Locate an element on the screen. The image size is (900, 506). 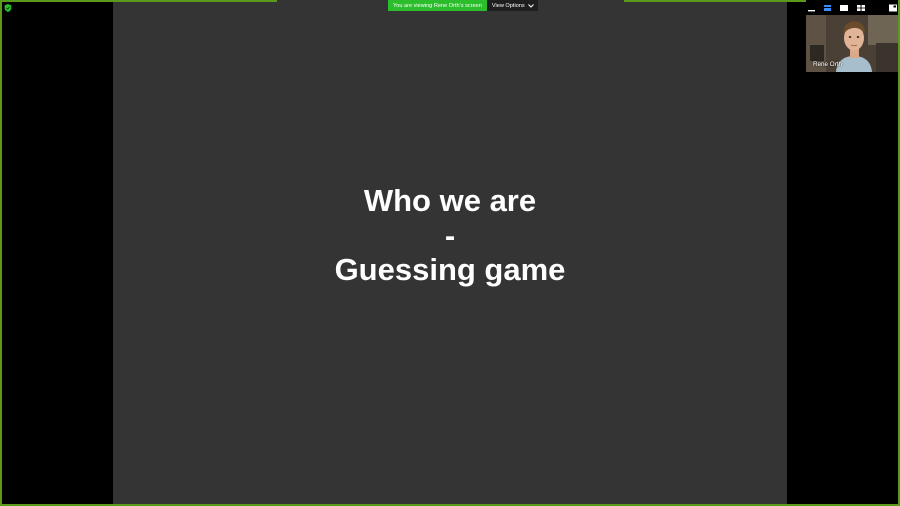
viewing-banner: You are viewing Rene Orth's screen is located at coordinates (437, 5).